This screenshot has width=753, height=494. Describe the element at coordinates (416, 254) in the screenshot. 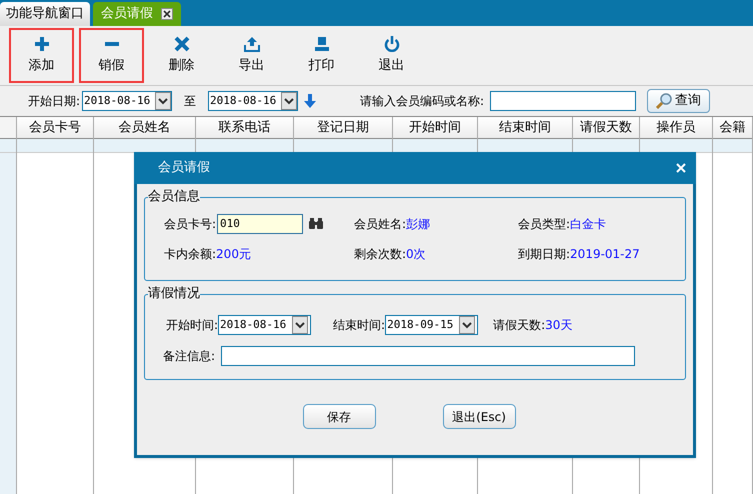

I see `field-value: 0次` at that location.